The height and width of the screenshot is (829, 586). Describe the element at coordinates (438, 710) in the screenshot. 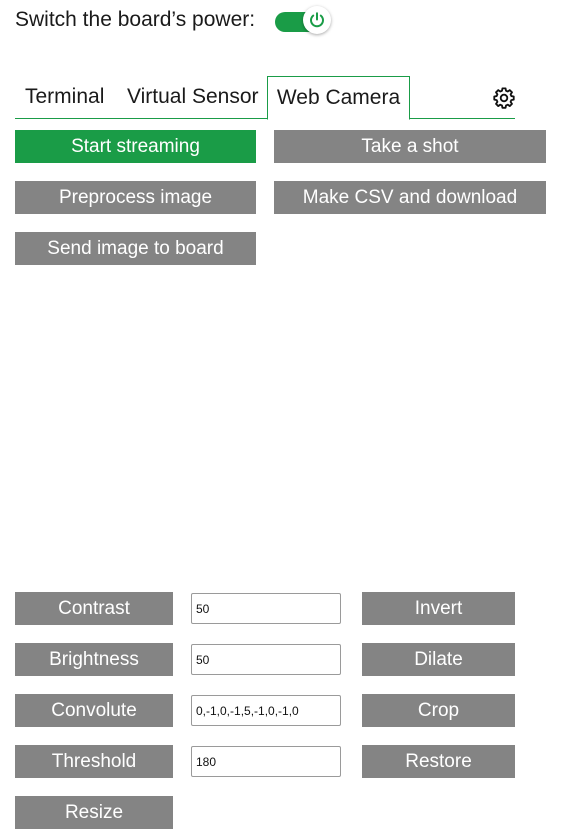

I see `crop-button: Crop` at that location.